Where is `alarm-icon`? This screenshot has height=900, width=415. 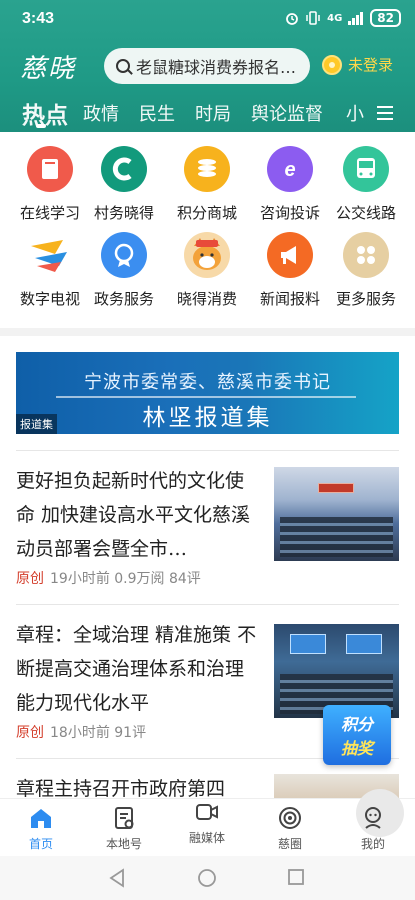 alarm-icon is located at coordinates (292, 19).